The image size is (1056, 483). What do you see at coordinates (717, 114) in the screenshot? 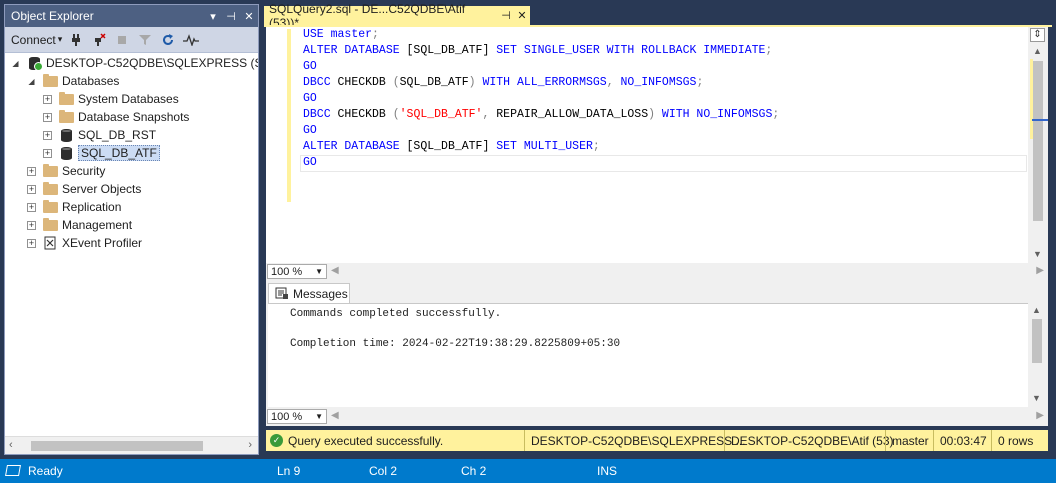
I see `code-token: WITH NO_INFOMSGS` at bounding box center [717, 114].